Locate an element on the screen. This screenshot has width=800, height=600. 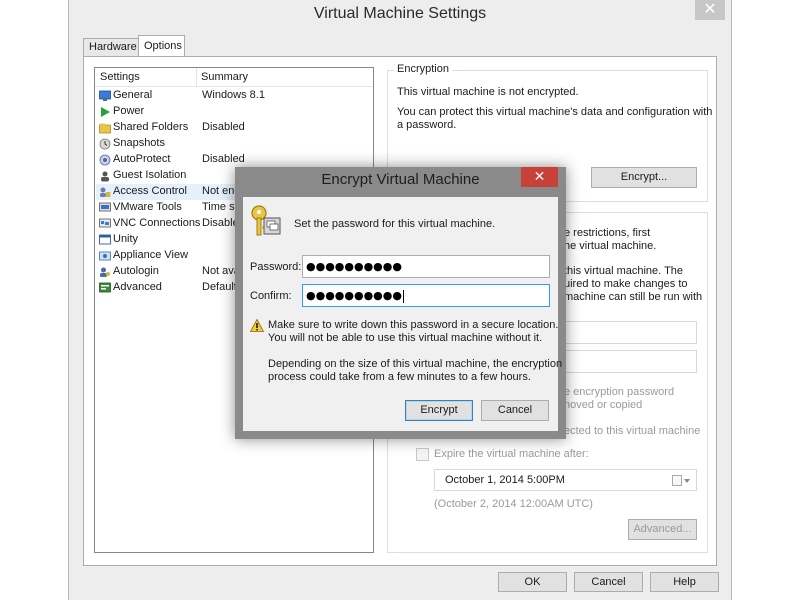
list-item-label: AutoProtect is located at coordinates (142, 159).